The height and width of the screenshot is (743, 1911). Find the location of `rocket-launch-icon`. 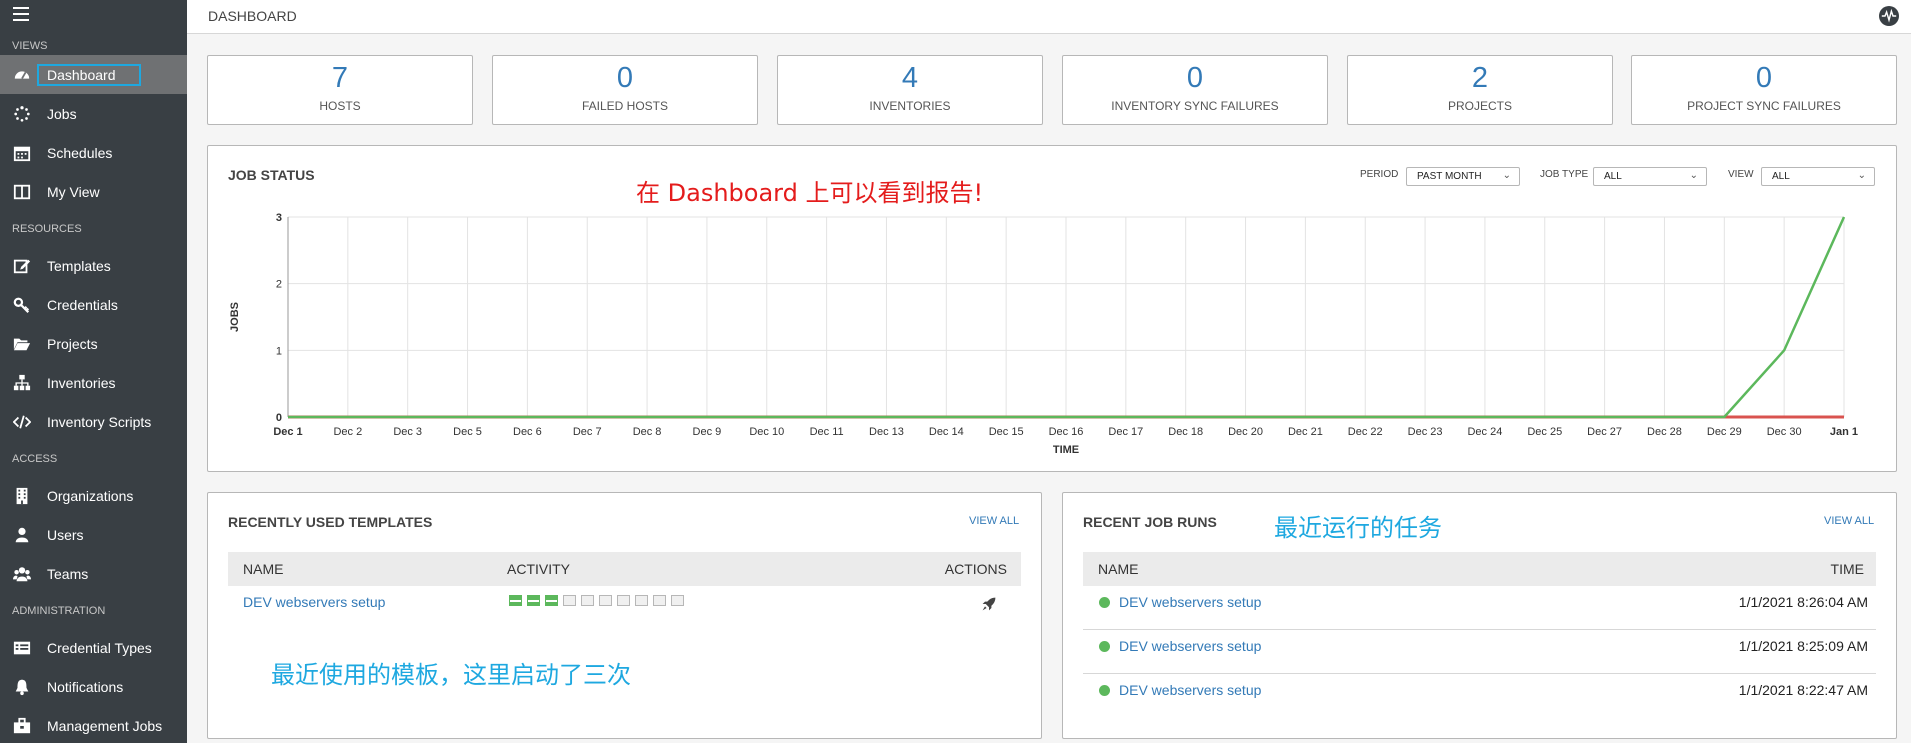

rocket-launch-icon is located at coordinates (989, 604).